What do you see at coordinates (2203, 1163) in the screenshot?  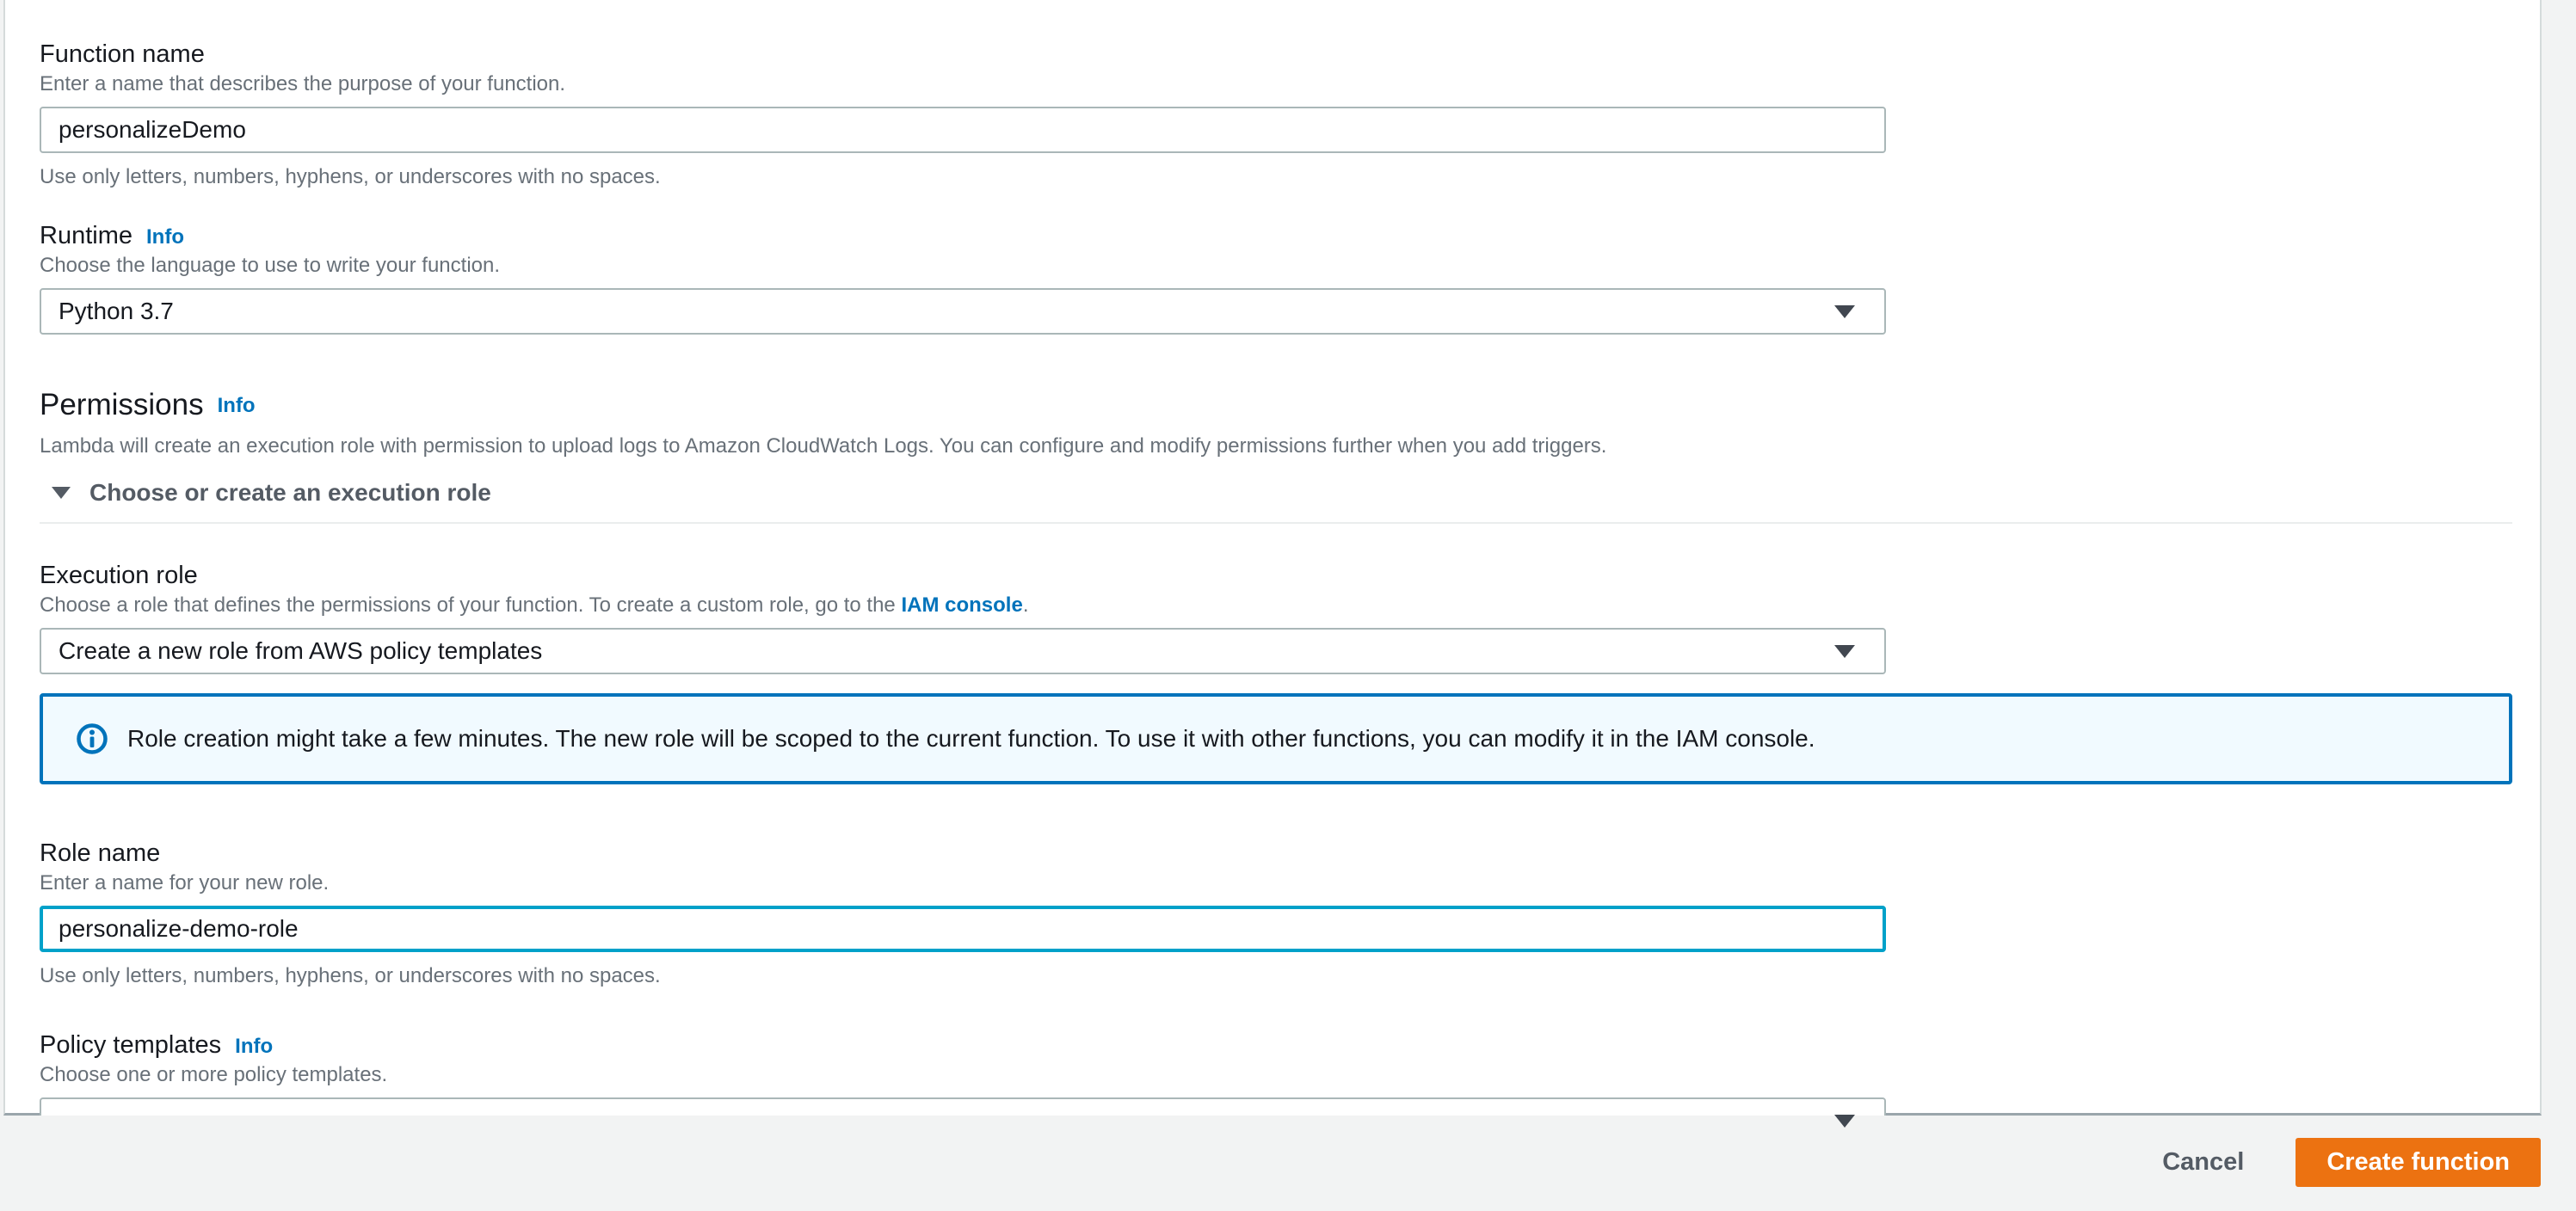 I see `cancel-button: Cancel` at bounding box center [2203, 1163].